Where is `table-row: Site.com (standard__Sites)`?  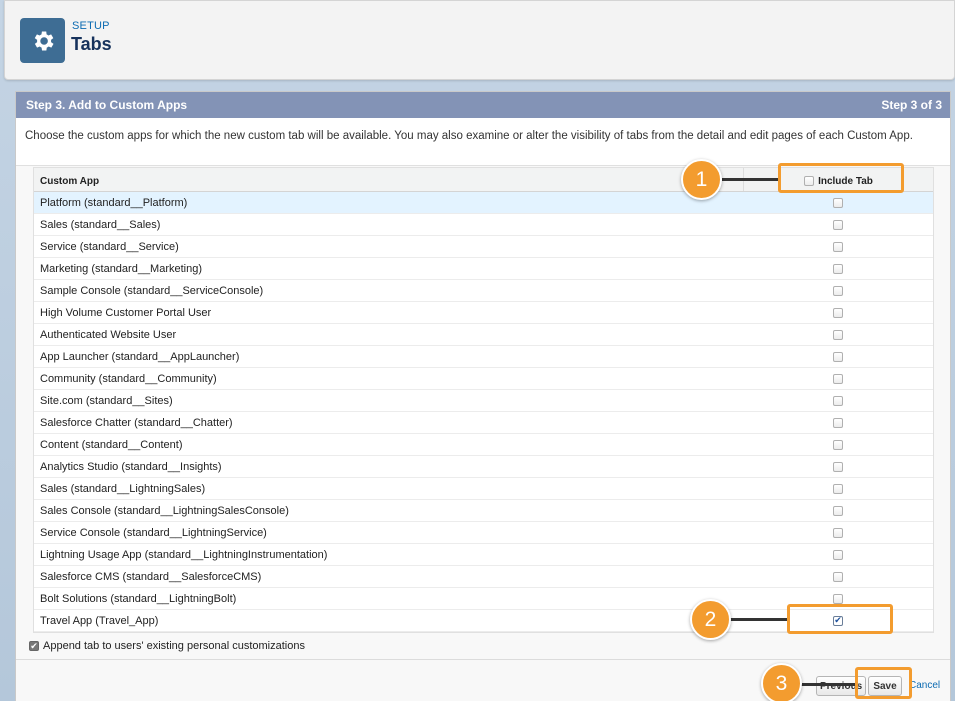 table-row: Site.com (standard__Sites) is located at coordinates (483, 401).